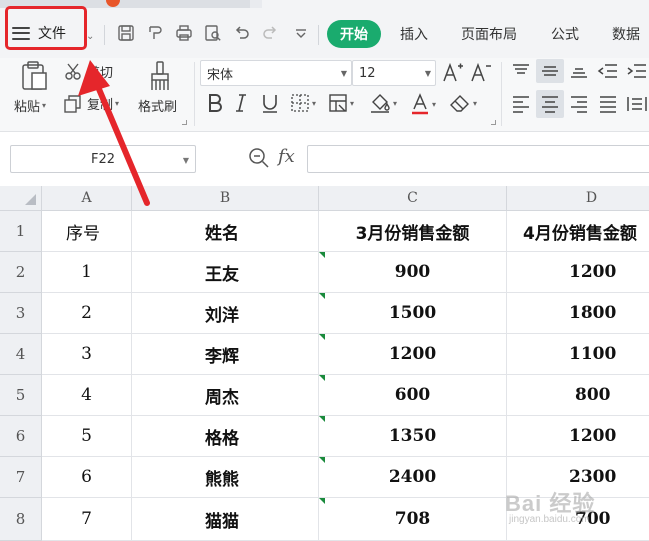 The height and width of the screenshot is (541, 649). Describe the element at coordinates (276, 73) in the screenshot. I see `font-name-select: 宋体 ▼` at that location.